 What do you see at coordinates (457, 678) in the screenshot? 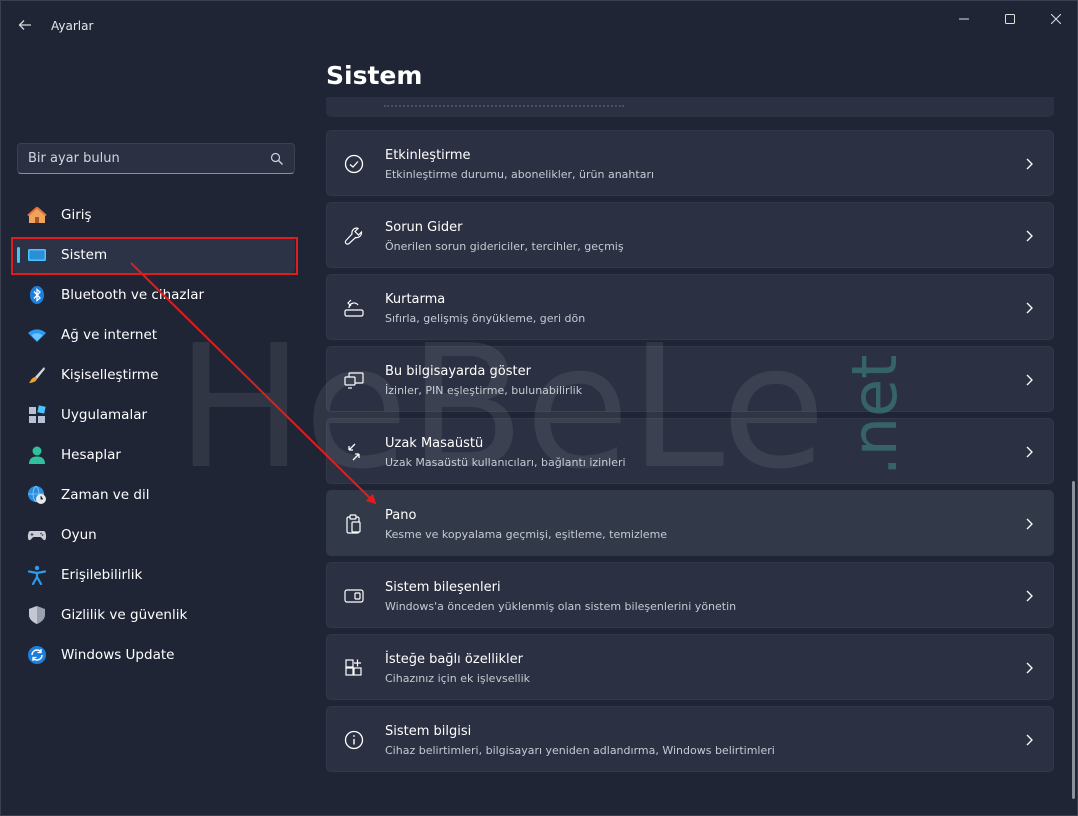
I see `card-description: Cihazınız için ek işlevsellik` at bounding box center [457, 678].